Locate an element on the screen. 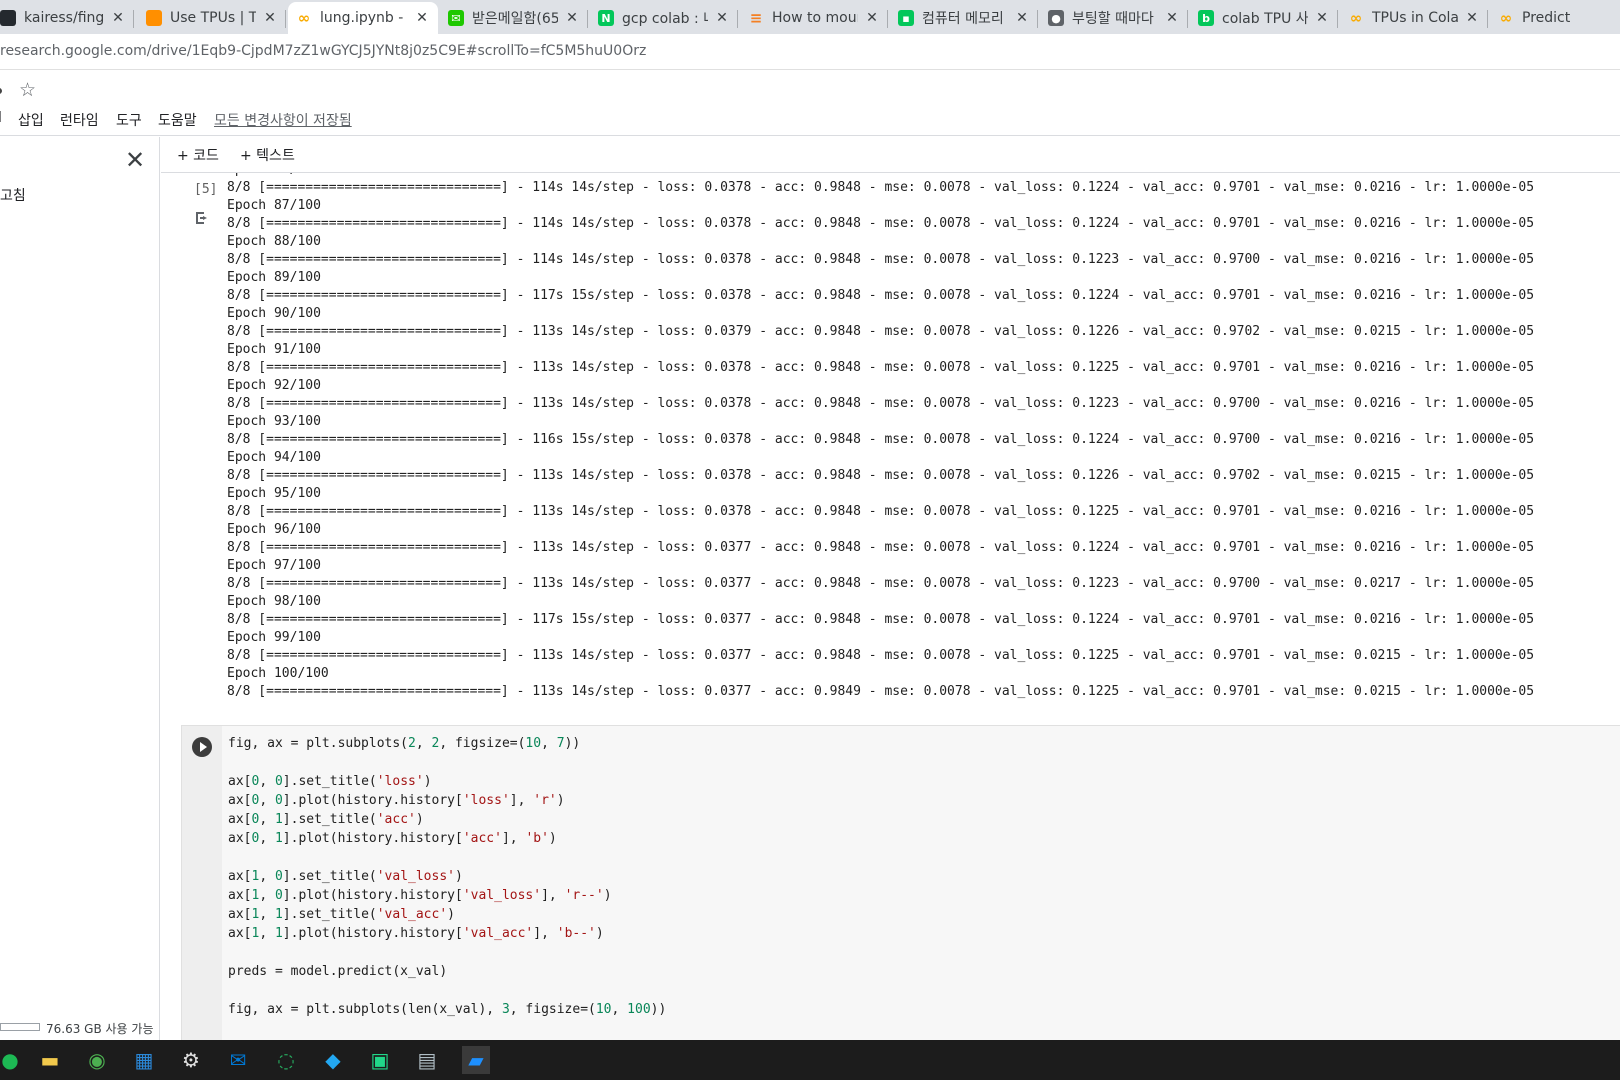 This screenshot has height=1080, width=1620. taskbar: ● ▬ ◉ ▦ ⚙ ✉ ◌ ◆ ▣ ▤ ▰ is located at coordinates (810, 1060).